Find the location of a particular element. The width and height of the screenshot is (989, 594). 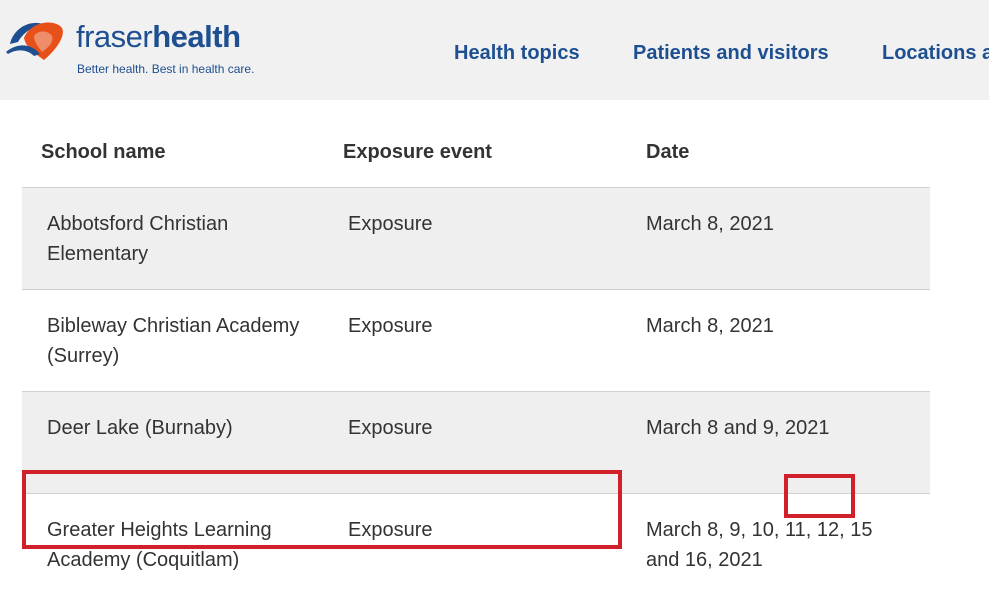

fraserhealth-logo-icon is located at coordinates (37, 39).